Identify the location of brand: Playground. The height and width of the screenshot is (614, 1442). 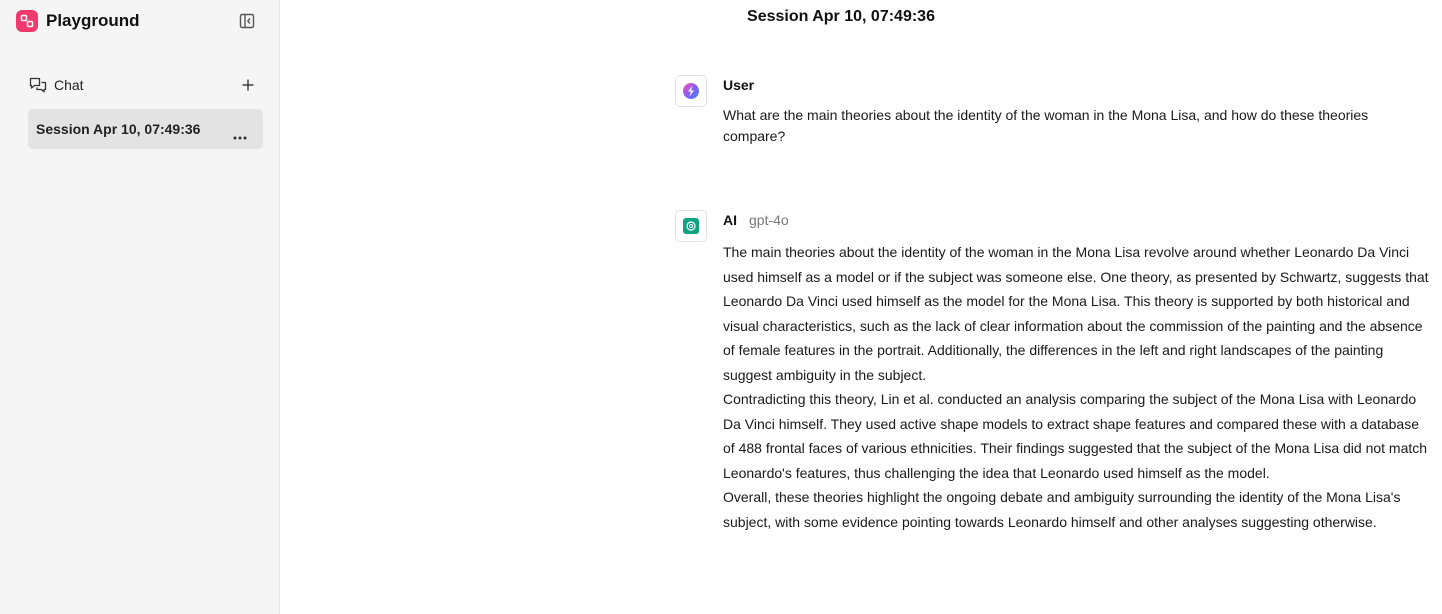
(78, 21).